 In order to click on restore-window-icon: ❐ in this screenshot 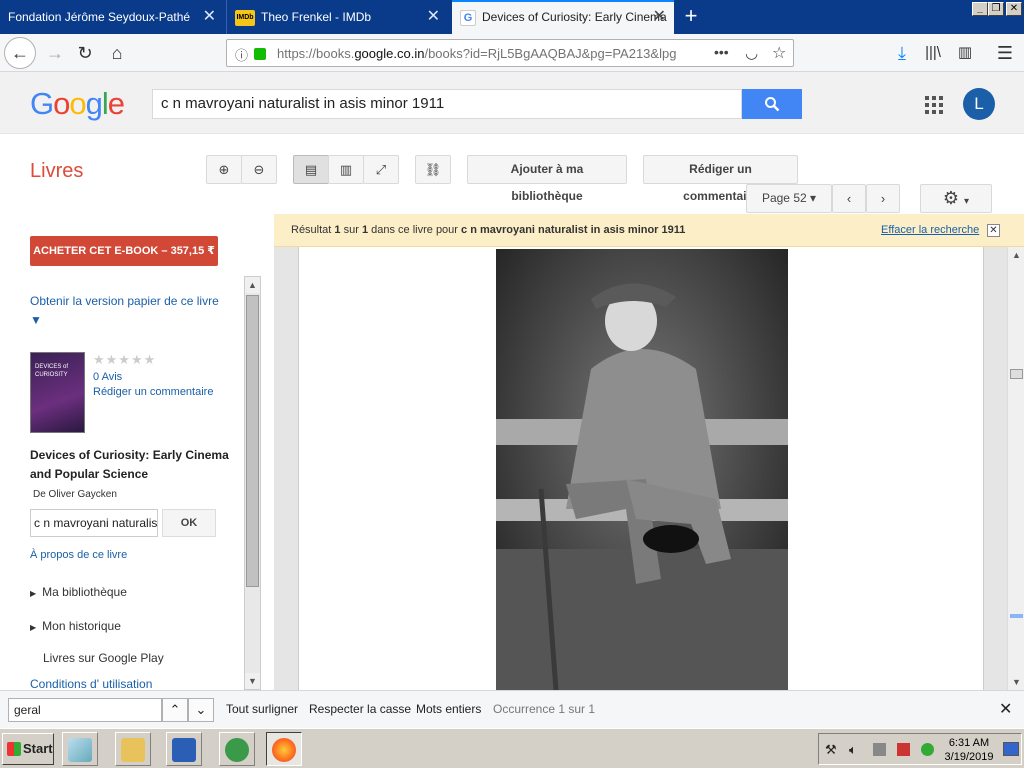, I will do `click(996, 9)`.